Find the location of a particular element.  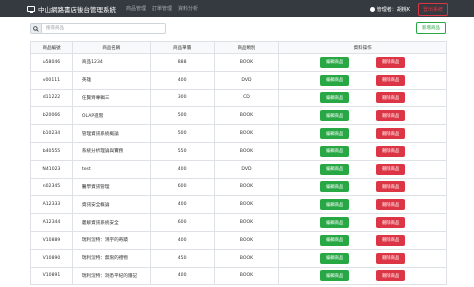

nav-user-area: 管理者：胡桃K 登出系統 is located at coordinates (408, 9).